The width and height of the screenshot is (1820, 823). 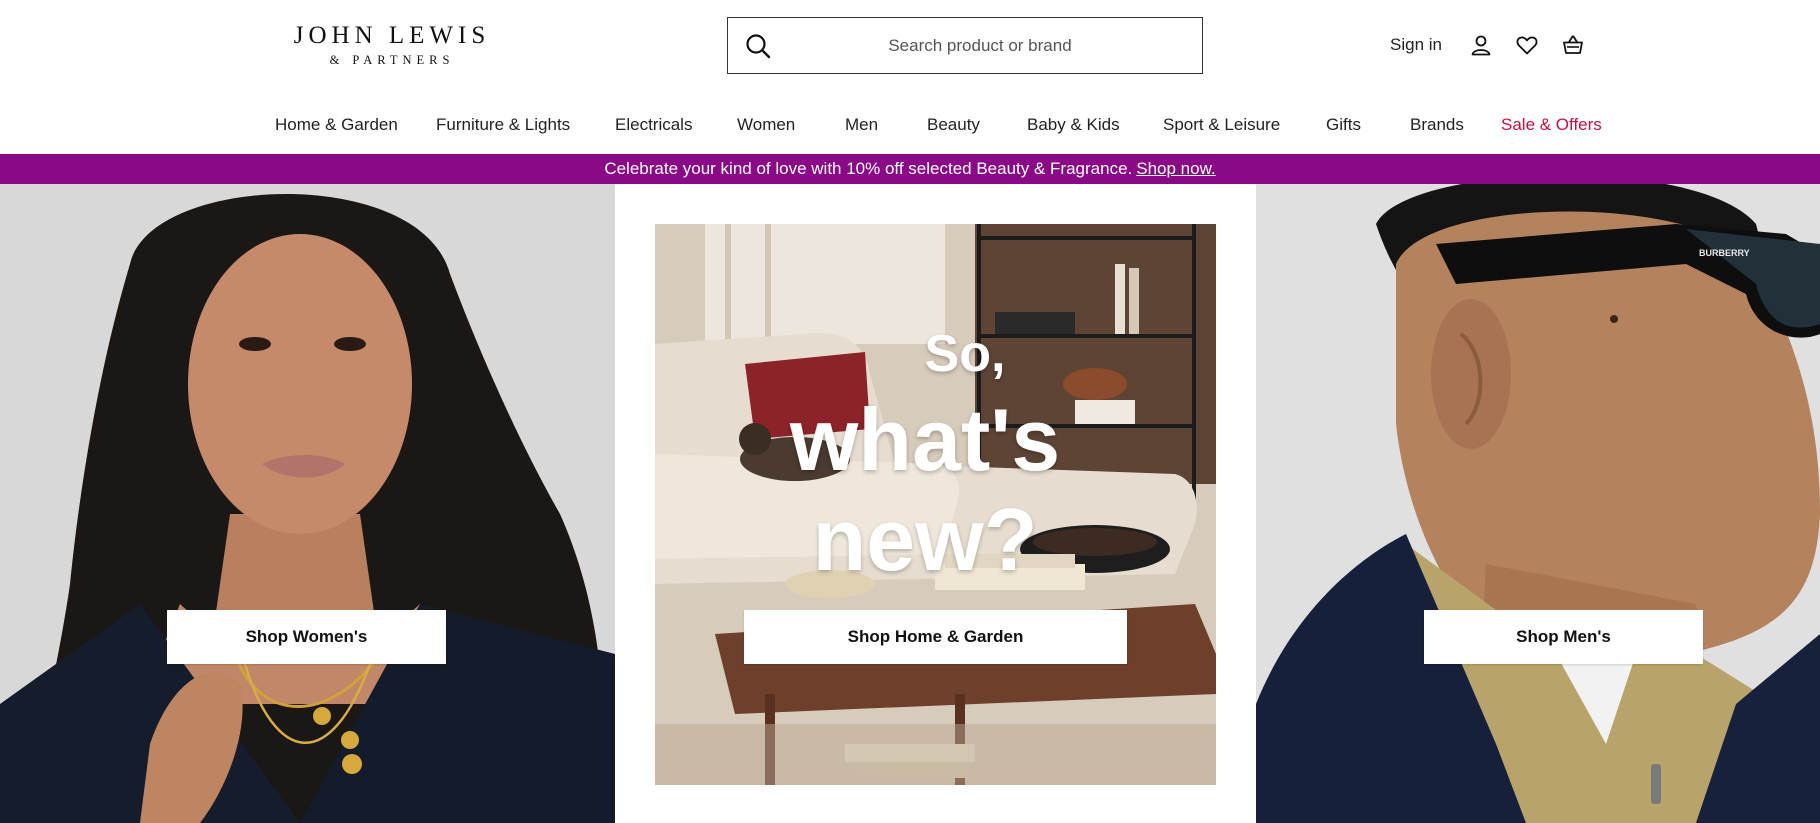 I want to click on logo-name-line2: & PARTNERS, so click(x=392, y=60).